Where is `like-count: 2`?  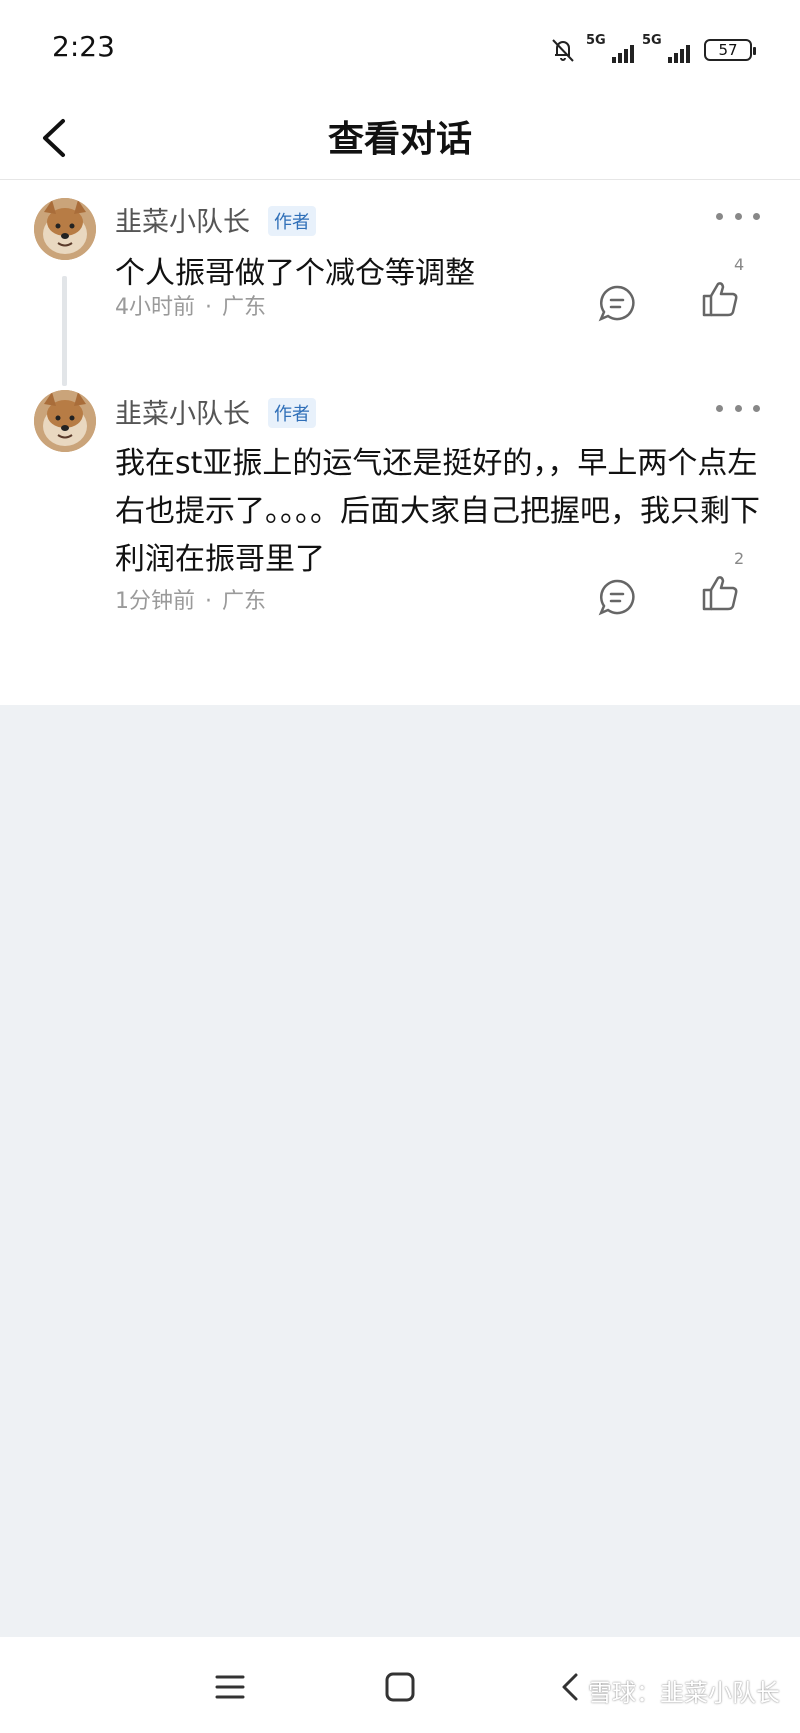
like-count: 2 is located at coordinates (739, 558).